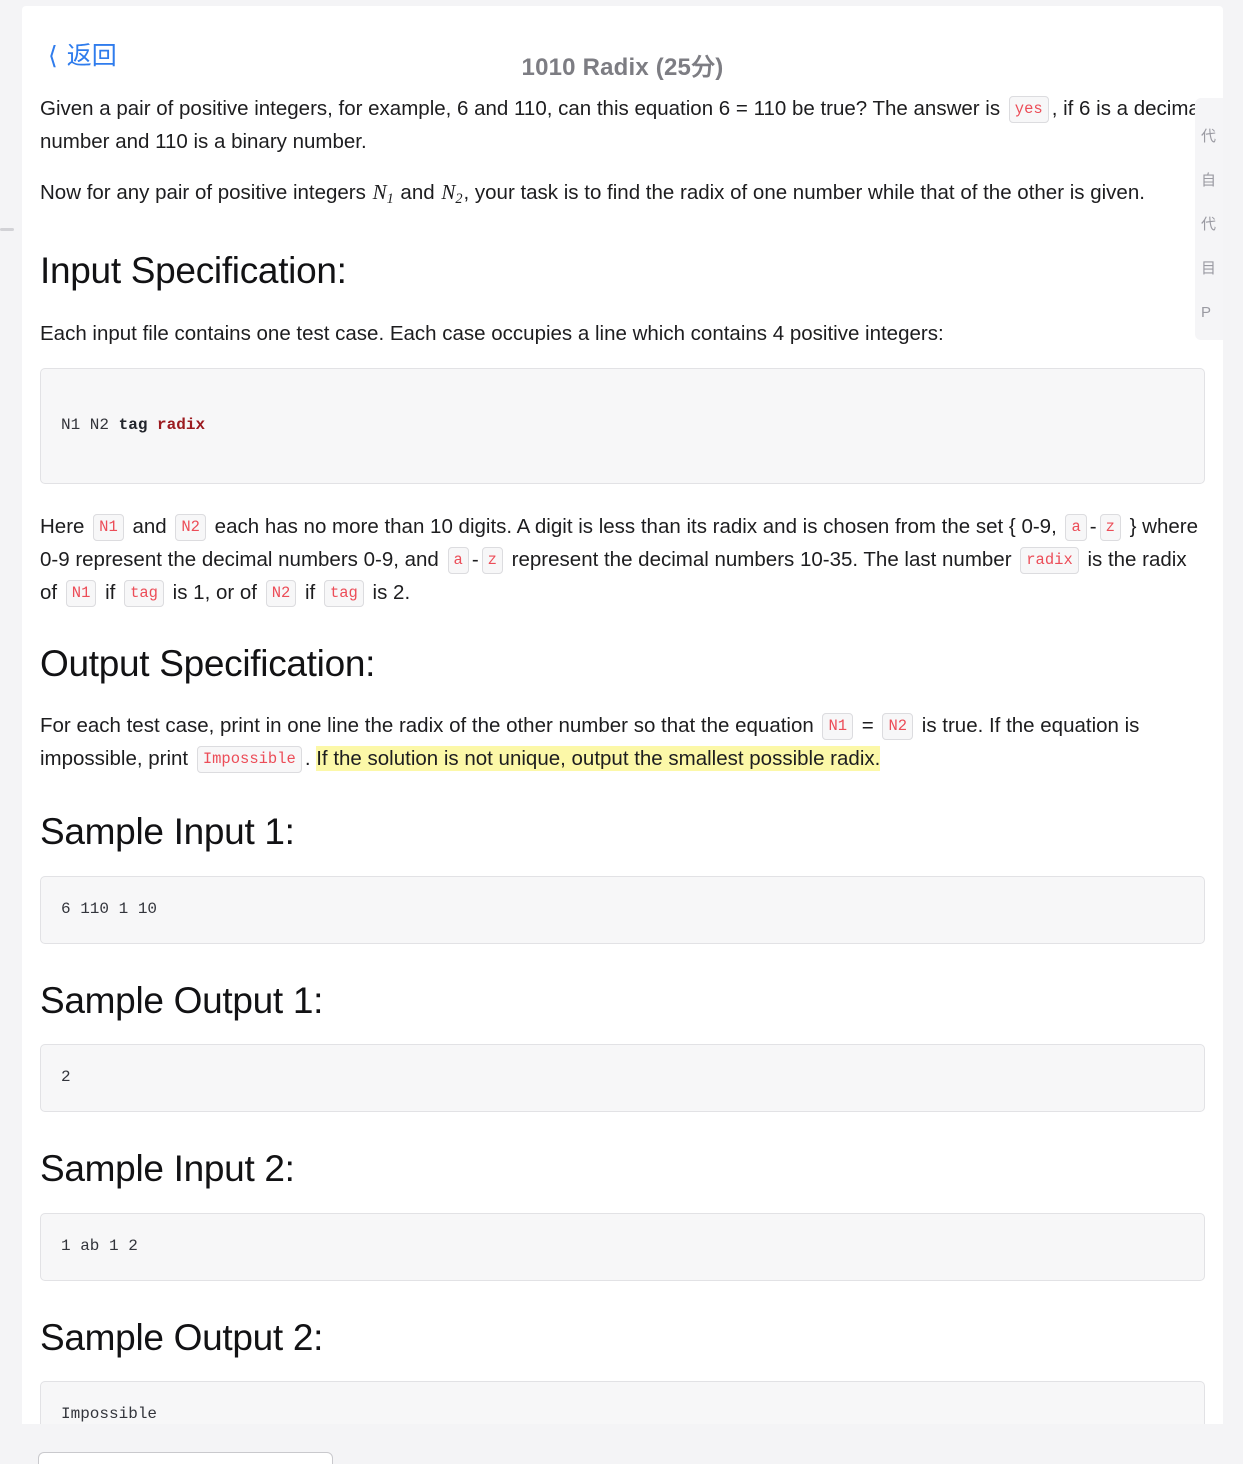  Describe the element at coordinates (1028, 109) in the screenshot. I see `inline-code-yes: yes` at that location.